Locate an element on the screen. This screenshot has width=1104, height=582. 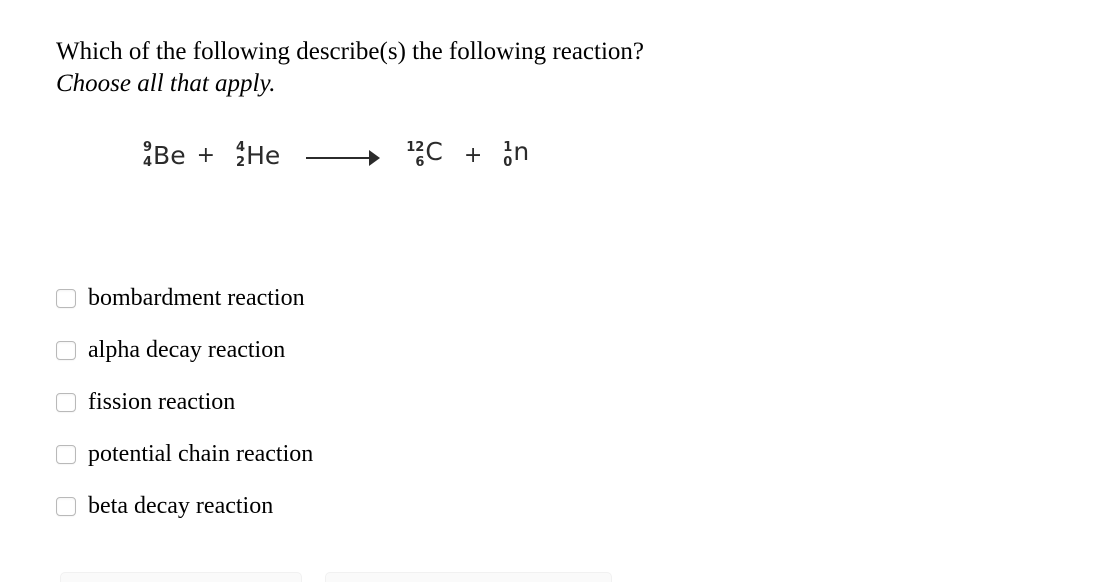
atomic-number: 2 is located at coordinates (241, 162).